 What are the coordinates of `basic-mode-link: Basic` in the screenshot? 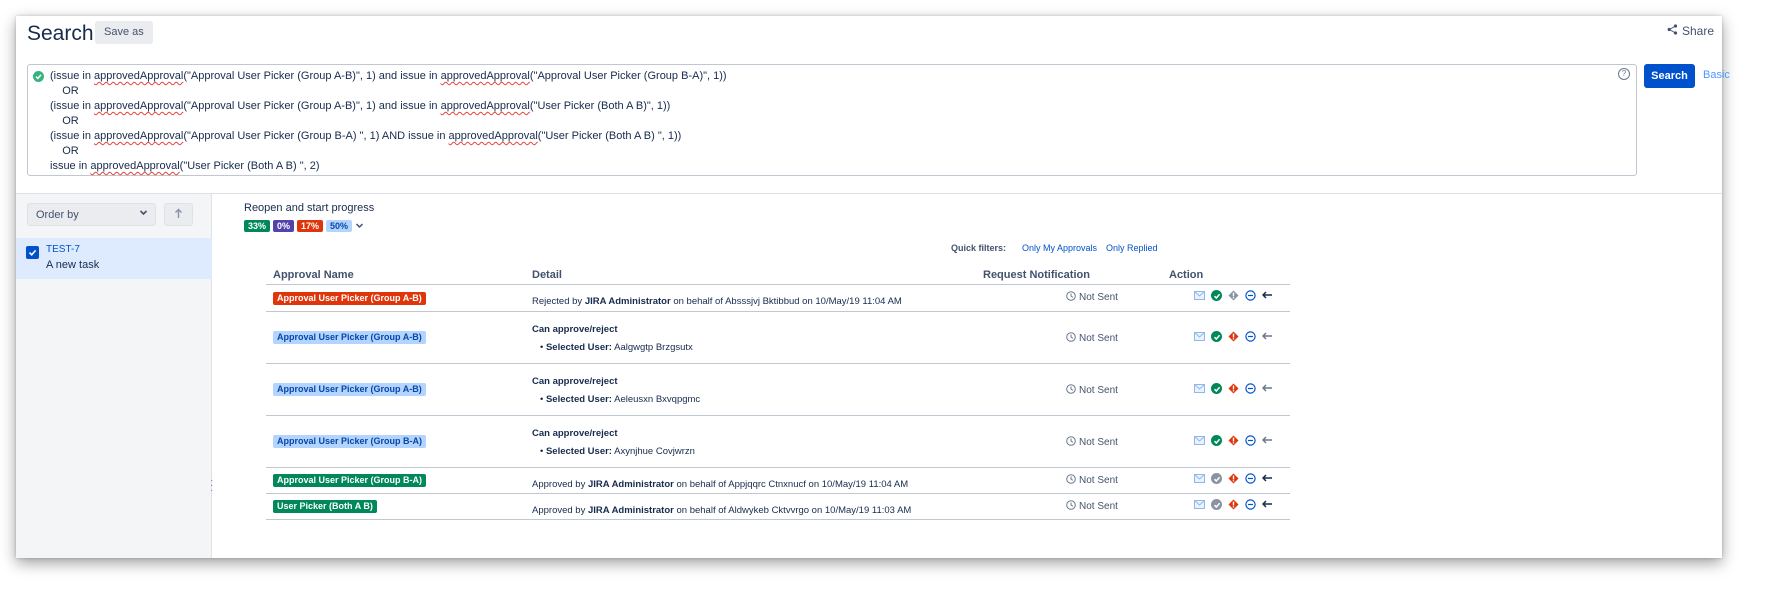 It's located at (1716, 75).